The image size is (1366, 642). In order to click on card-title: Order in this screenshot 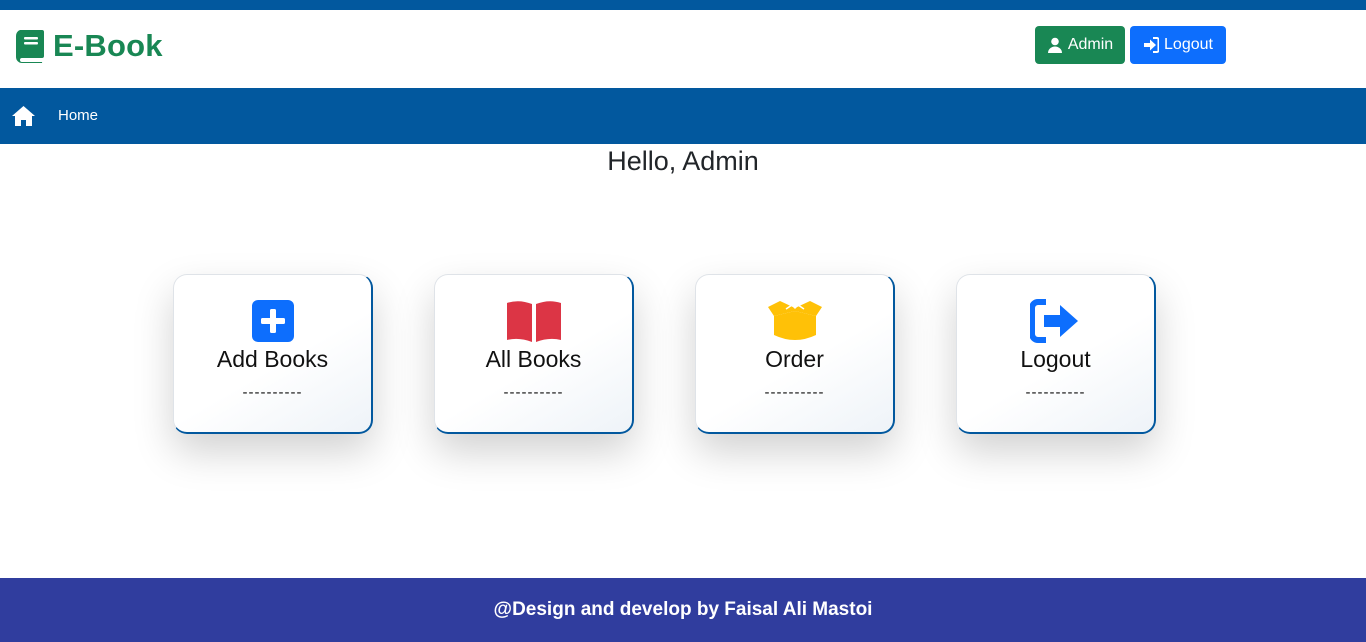, I will do `click(794, 359)`.